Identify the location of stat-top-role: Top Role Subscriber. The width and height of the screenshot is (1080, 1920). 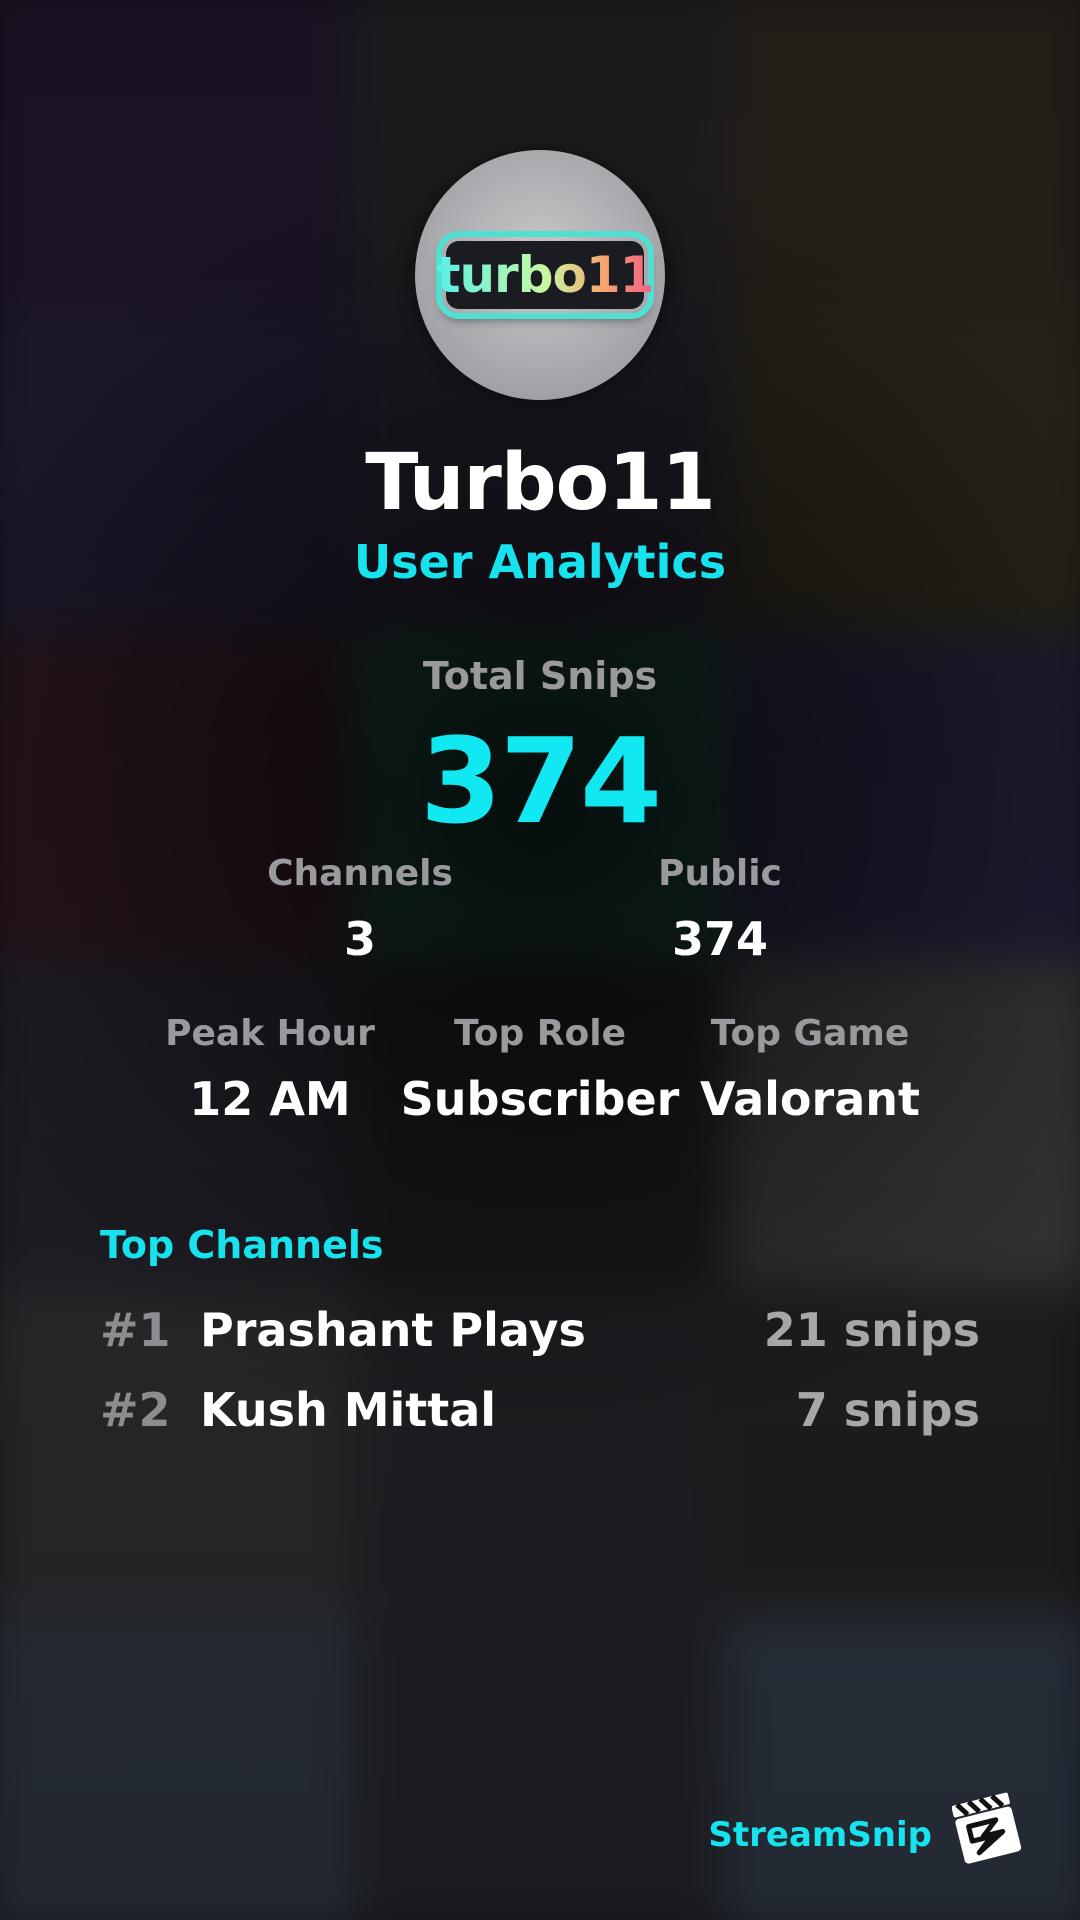
(540, 1069).